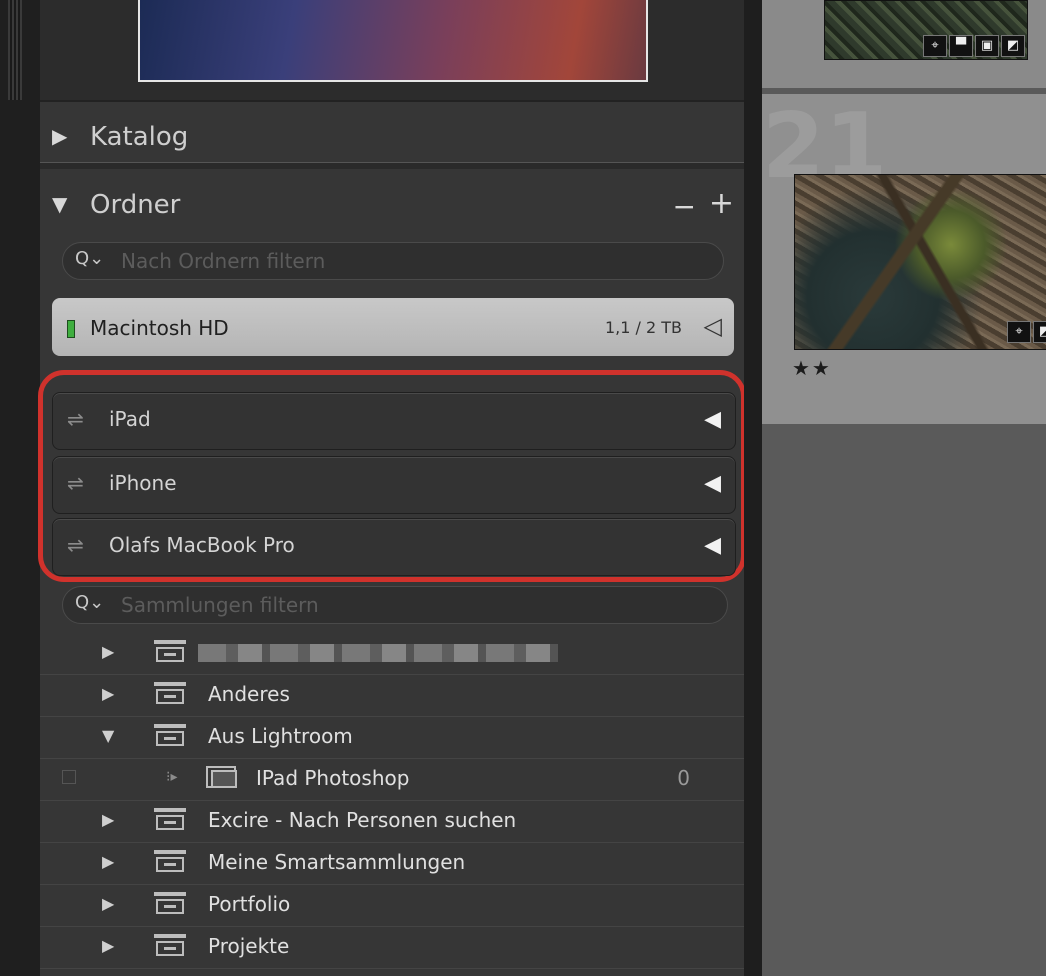  What do you see at coordinates (249, 694) in the screenshot?
I see `collection-label: Anderes` at bounding box center [249, 694].